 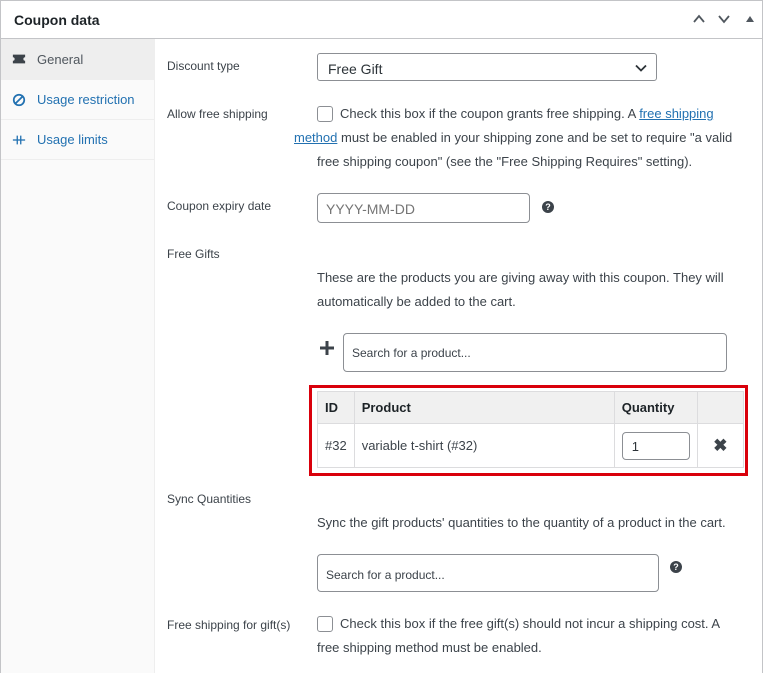 What do you see at coordinates (423, 208) in the screenshot?
I see `coupon-expiry-input: YYYY-MM-DD` at bounding box center [423, 208].